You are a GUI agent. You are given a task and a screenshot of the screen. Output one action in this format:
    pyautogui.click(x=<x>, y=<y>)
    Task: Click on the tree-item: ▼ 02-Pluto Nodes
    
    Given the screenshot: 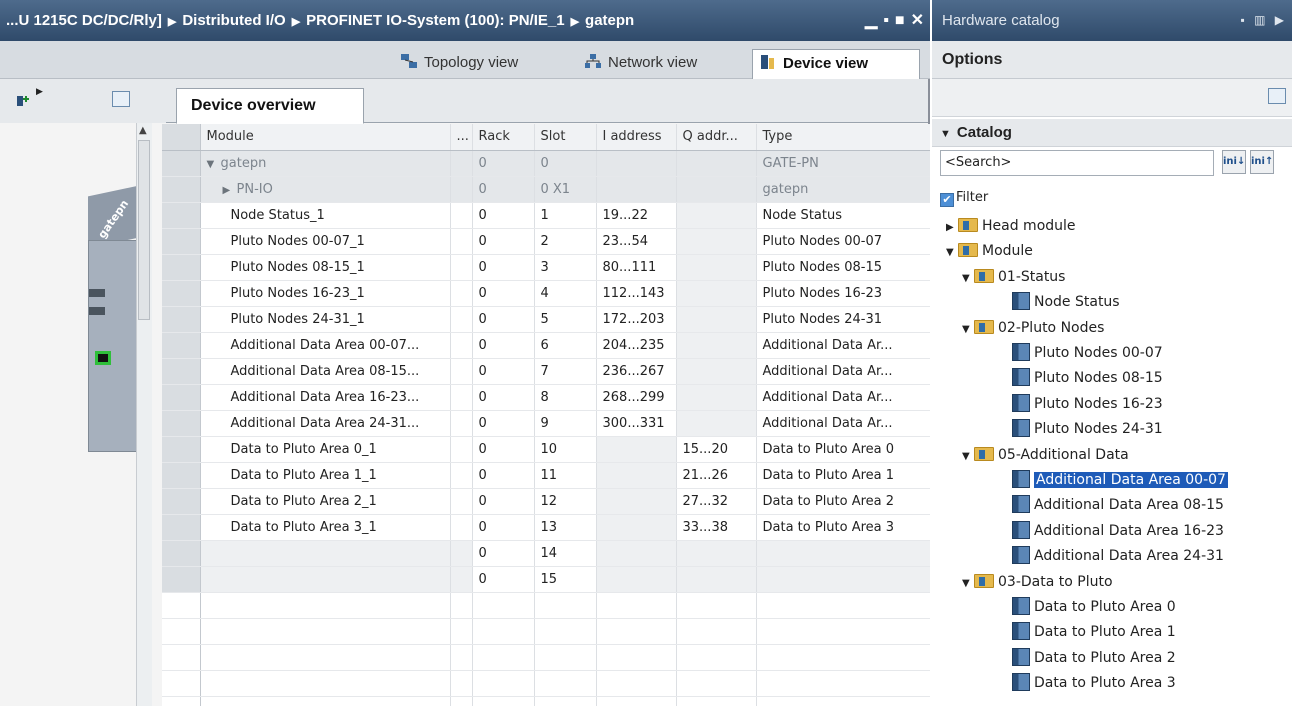 What is the action you would take?
    pyautogui.click(x=1033, y=328)
    